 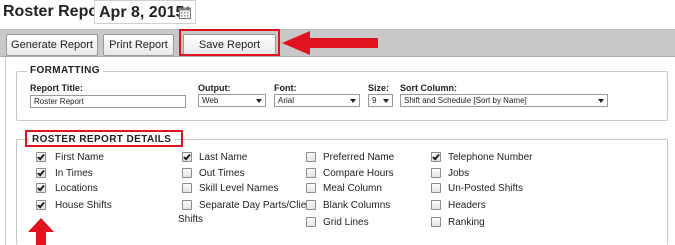 What do you see at coordinates (41, 157) in the screenshot?
I see `first-name-checkbox` at bounding box center [41, 157].